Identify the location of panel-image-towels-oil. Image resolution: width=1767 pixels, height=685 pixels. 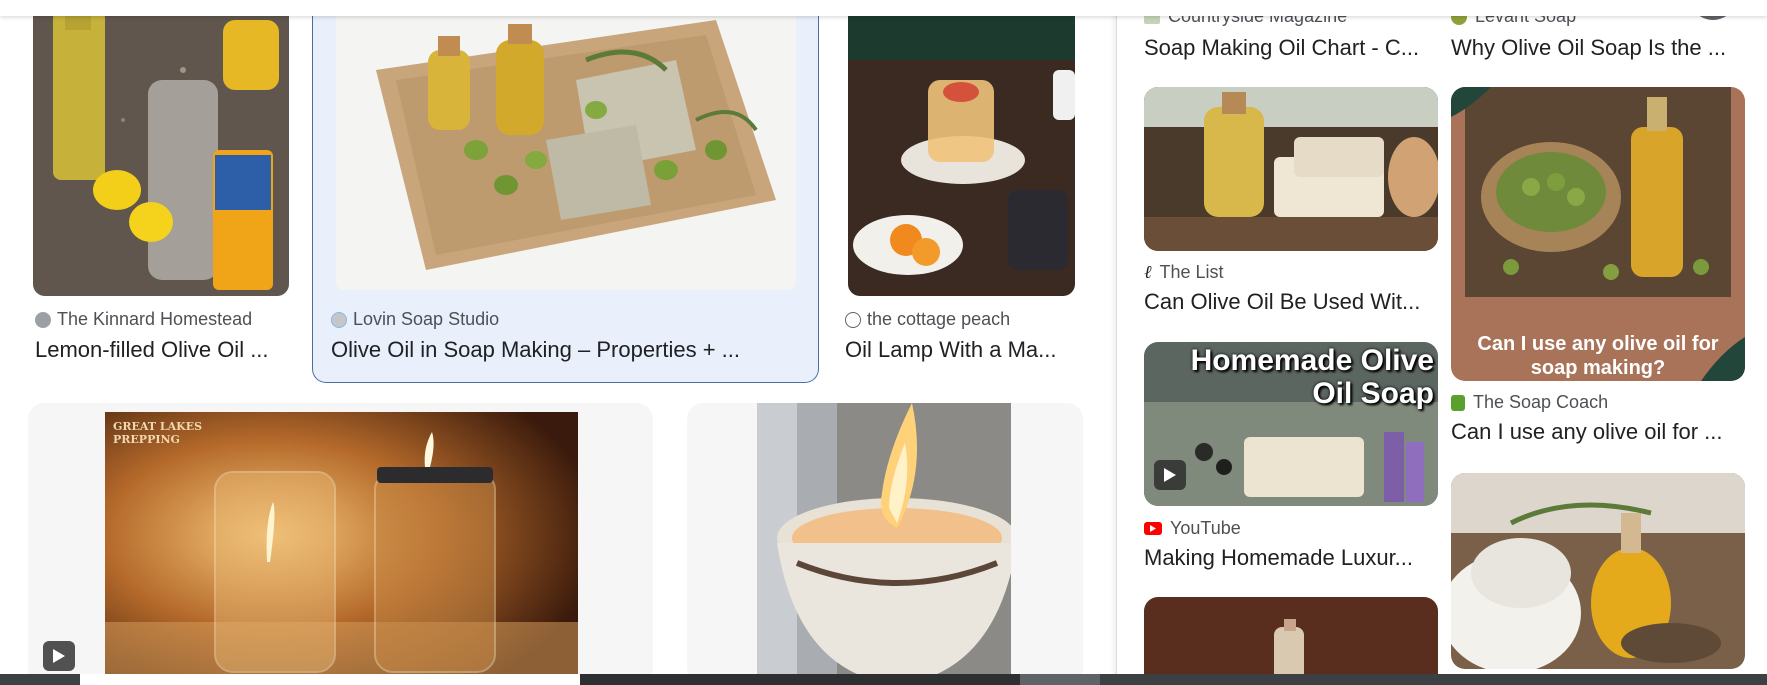
(1598, 571).